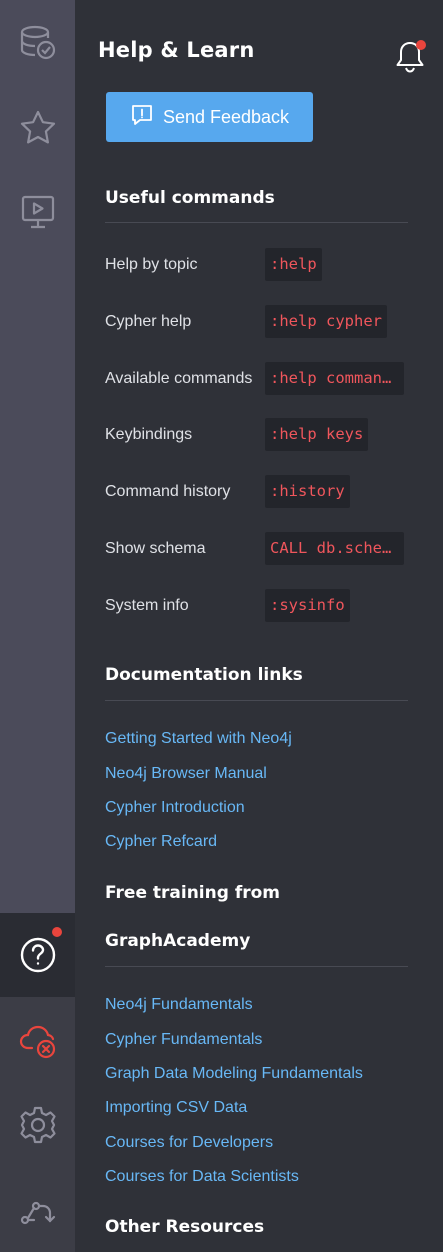 The height and width of the screenshot is (1252, 443). Describe the element at coordinates (256, 496) in the screenshot. I see `command-row: Command history :history` at that location.